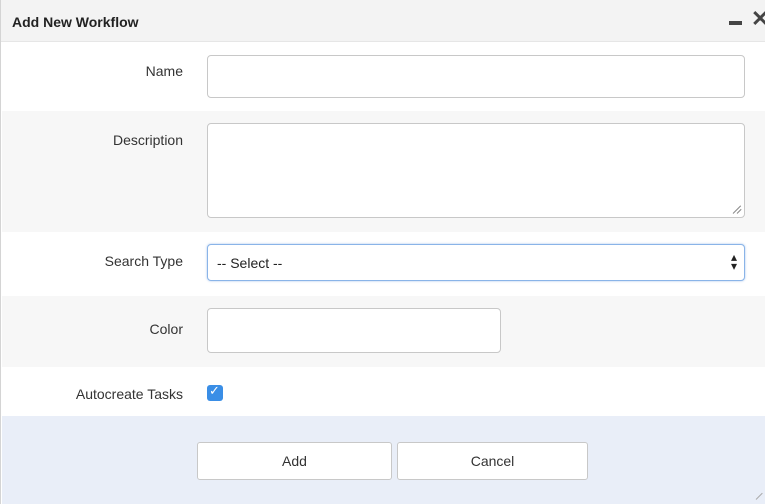 The width and height of the screenshot is (765, 504). What do you see at coordinates (476, 76) in the screenshot?
I see `name-input` at bounding box center [476, 76].